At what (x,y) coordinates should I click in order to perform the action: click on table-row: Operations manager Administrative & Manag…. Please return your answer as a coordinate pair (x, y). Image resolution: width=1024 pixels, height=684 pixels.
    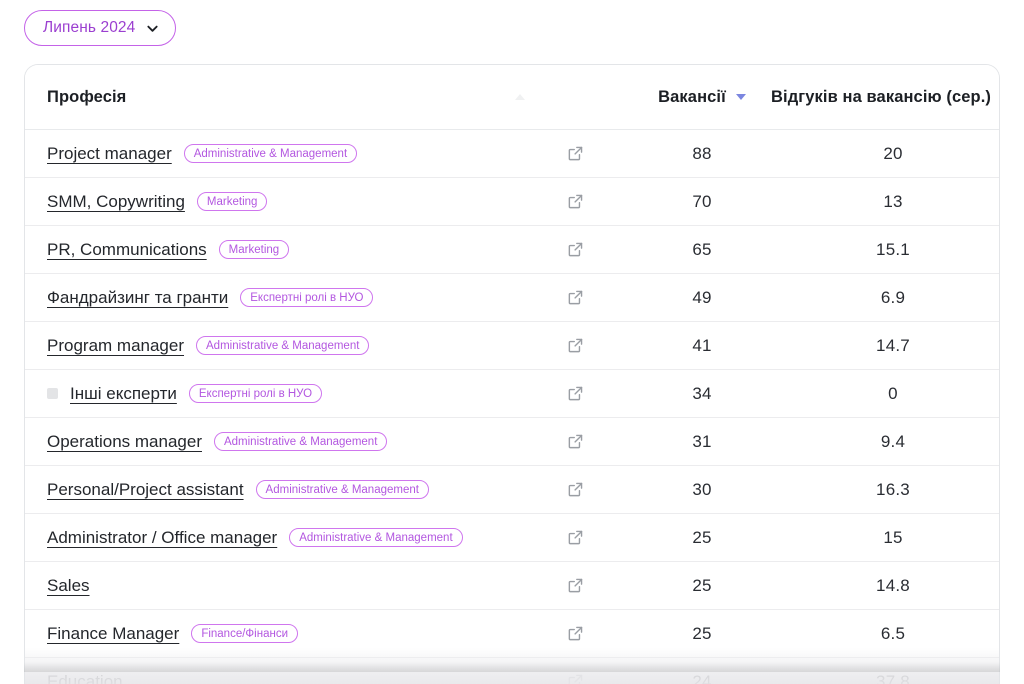
    Looking at the image, I should click on (512, 442).